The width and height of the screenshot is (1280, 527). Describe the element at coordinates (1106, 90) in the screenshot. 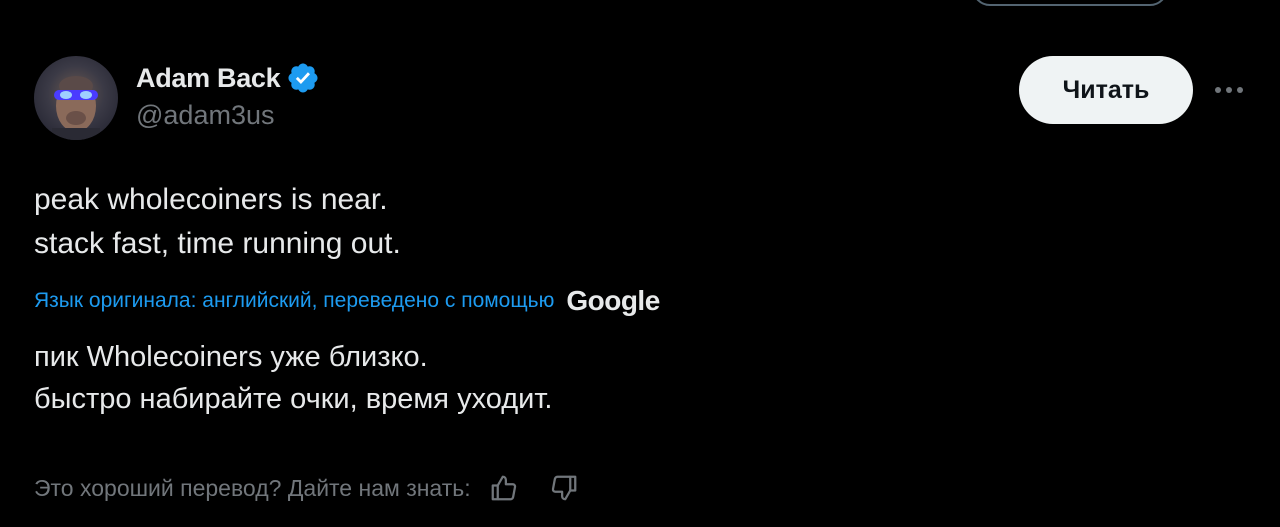

I see `follow-button: Читать` at that location.